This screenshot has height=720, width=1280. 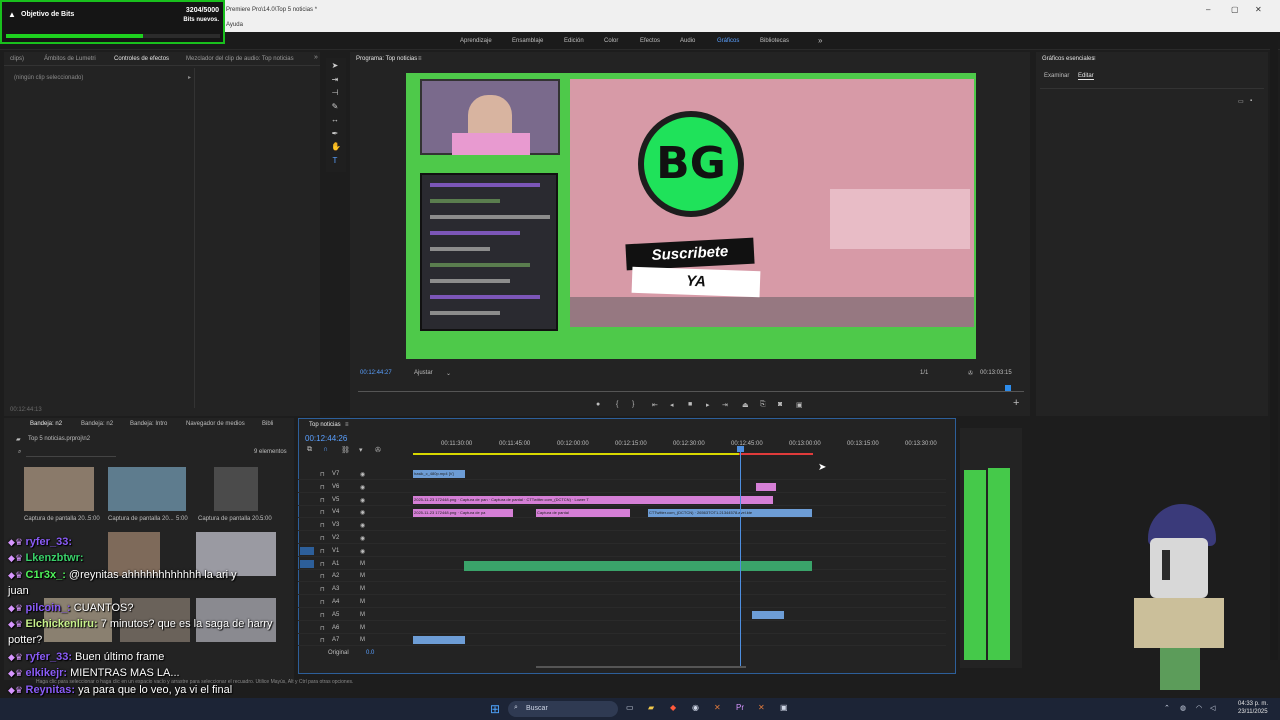 I want to click on snap-icon: ∩, so click(x=325, y=449).